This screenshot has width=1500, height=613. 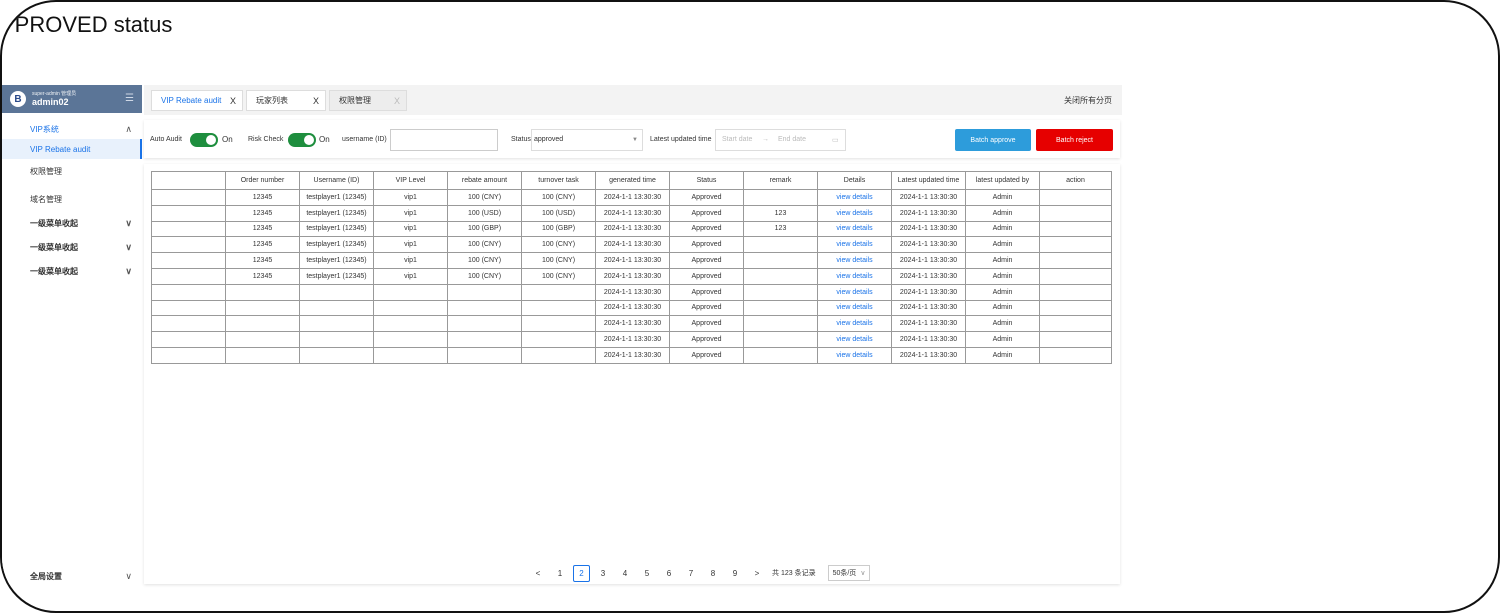 I want to click on menu-icon: ☰, so click(x=129, y=98).